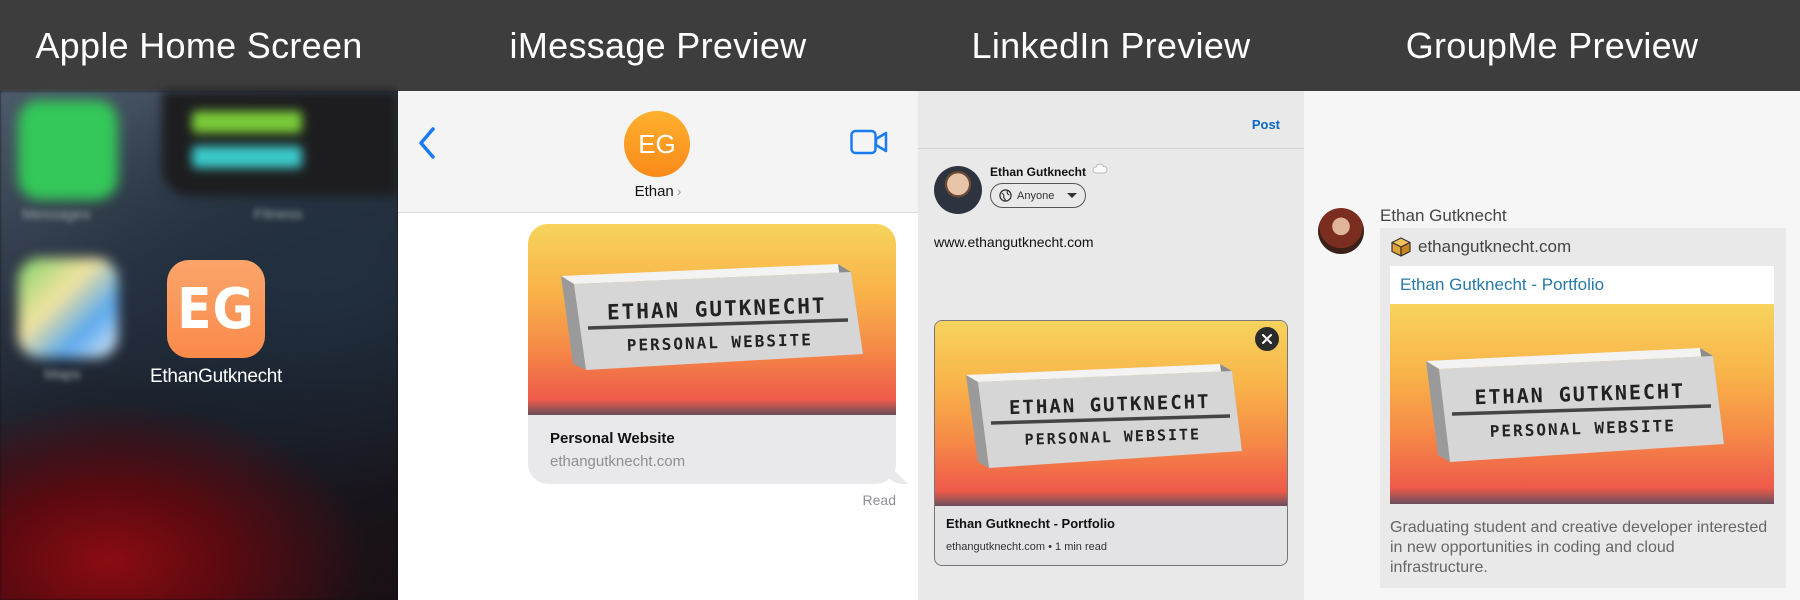 The image size is (1800, 600). What do you see at coordinates (1038, 172) in the screenshot?
I see `author-name: Ethan Gutknecht` at bounding box center [1038, 172].